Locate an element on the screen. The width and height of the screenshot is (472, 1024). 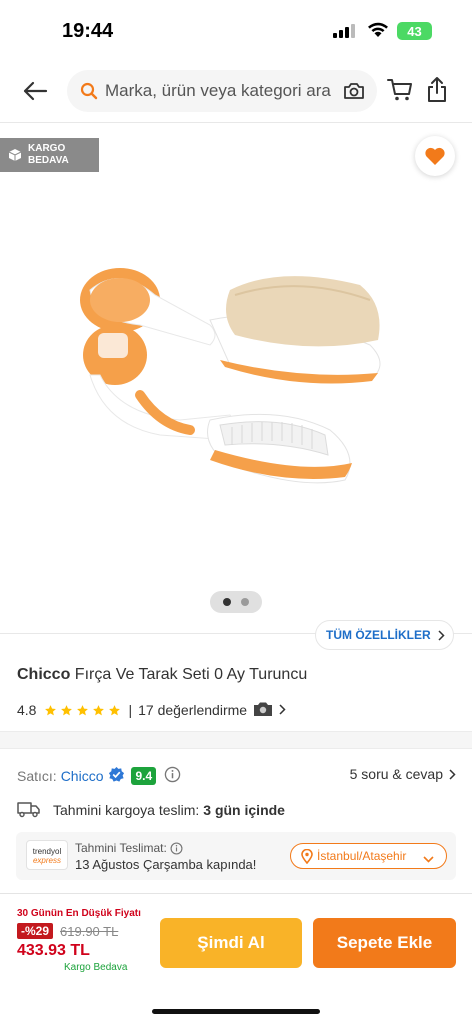
cart-button is located at coordinates (400, 92).